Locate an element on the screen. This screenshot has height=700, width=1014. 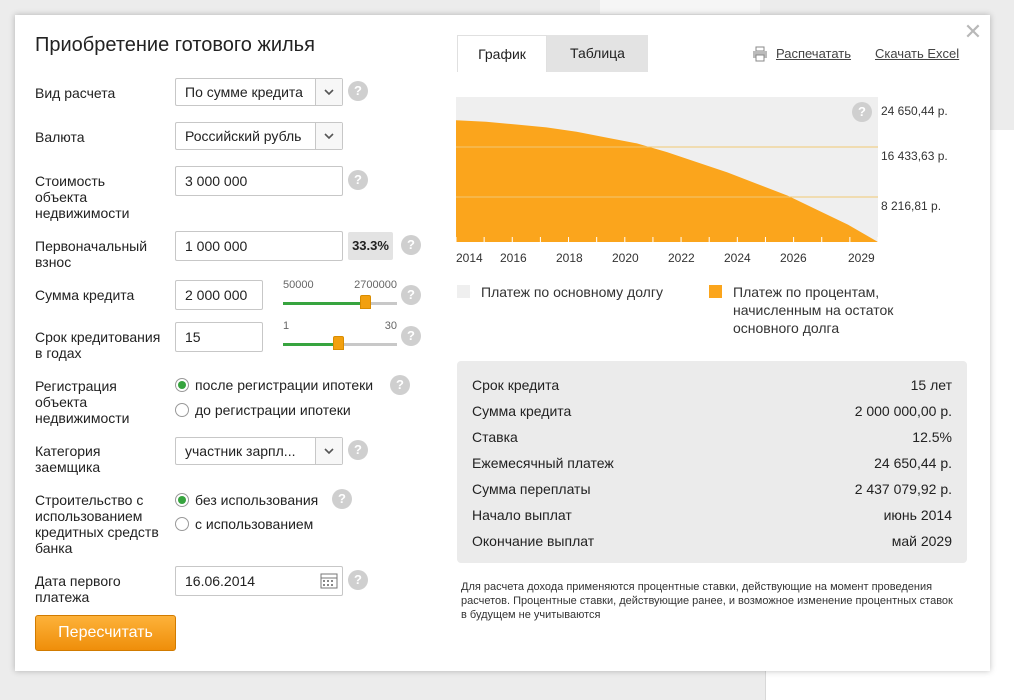
calc-type-value: По сумме кредита is located at coordinates (244, 92).